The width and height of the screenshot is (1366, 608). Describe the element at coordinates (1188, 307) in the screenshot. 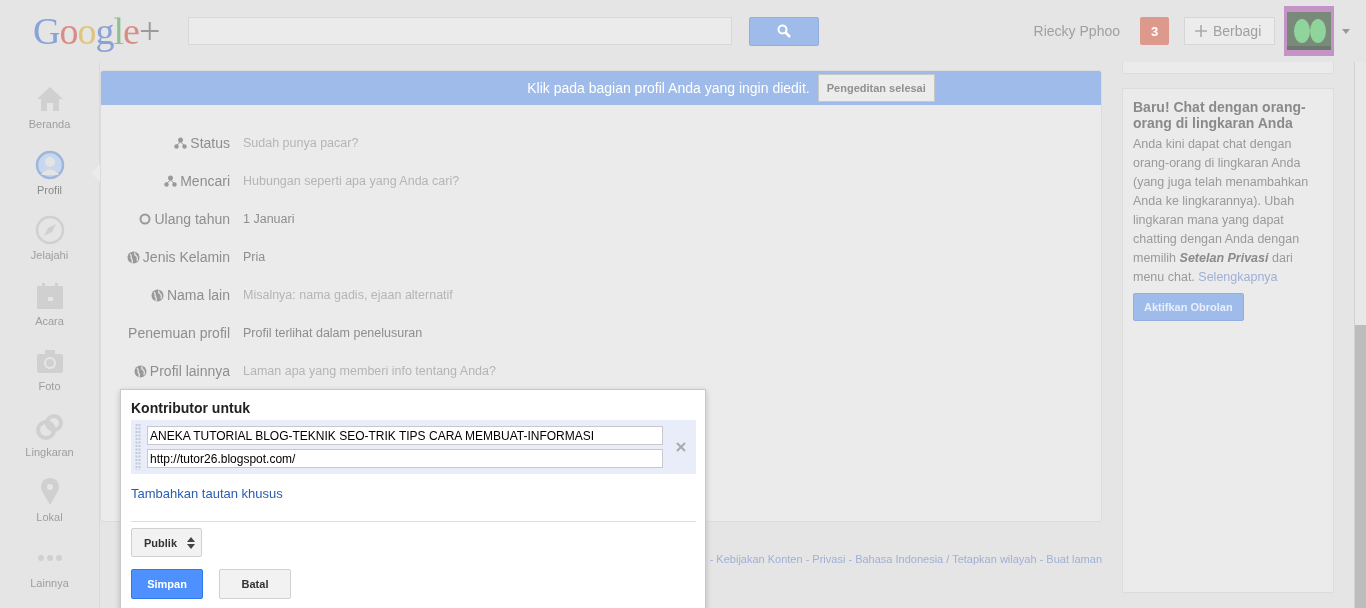

I see `enable-chat-button: Aktifkan Obrolan` at that location.